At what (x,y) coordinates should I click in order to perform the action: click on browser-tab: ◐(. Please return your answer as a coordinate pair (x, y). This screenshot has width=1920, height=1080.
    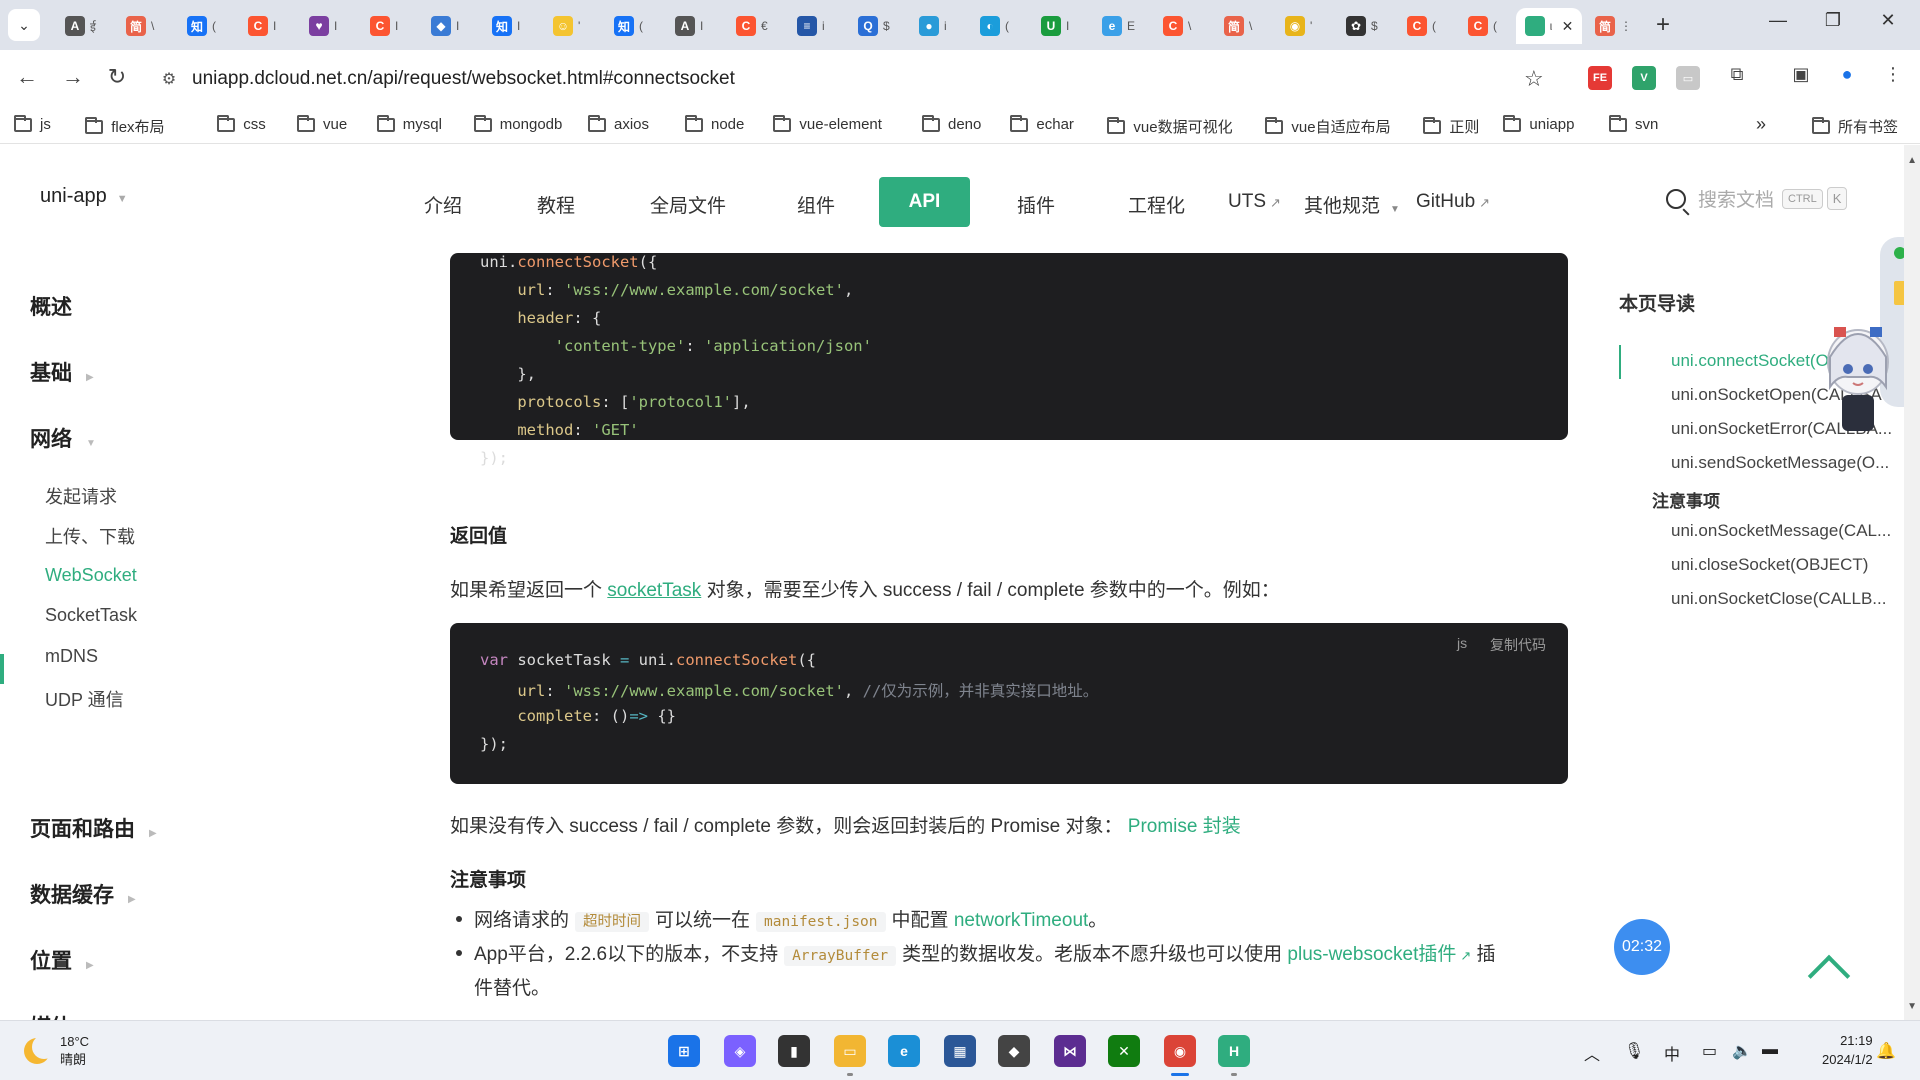
    Looking at the image, I should click on (997, 26).